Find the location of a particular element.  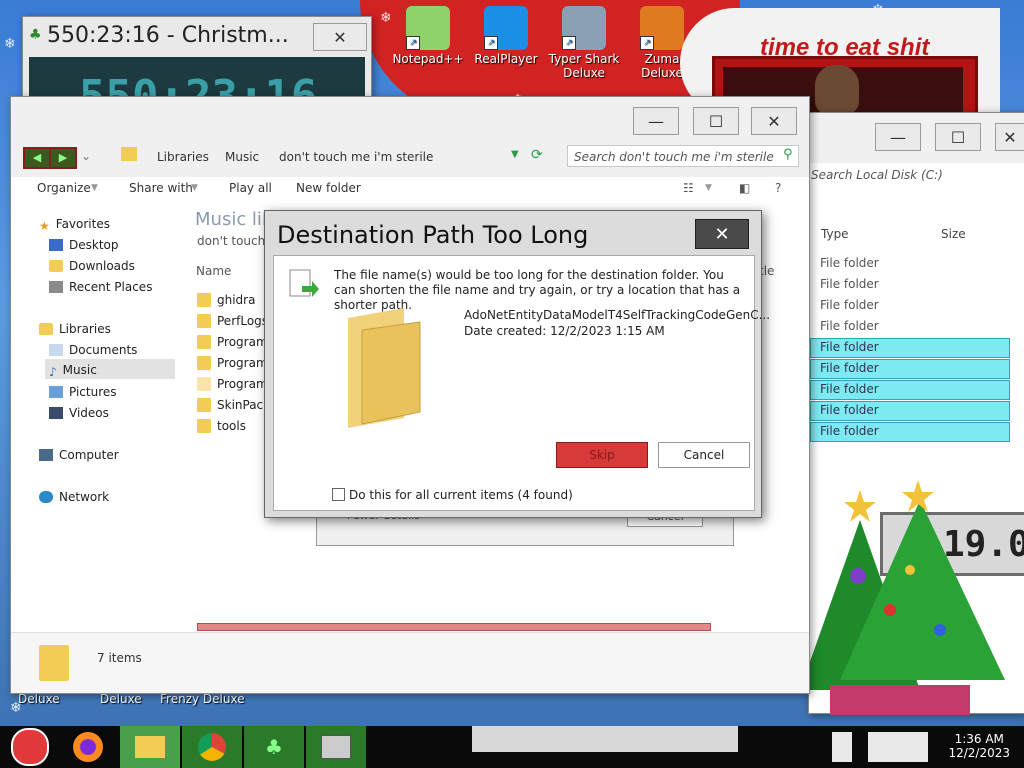

desktop-icon-realplayer: ↗ RealPlayer is located at coordinates (506, 36).